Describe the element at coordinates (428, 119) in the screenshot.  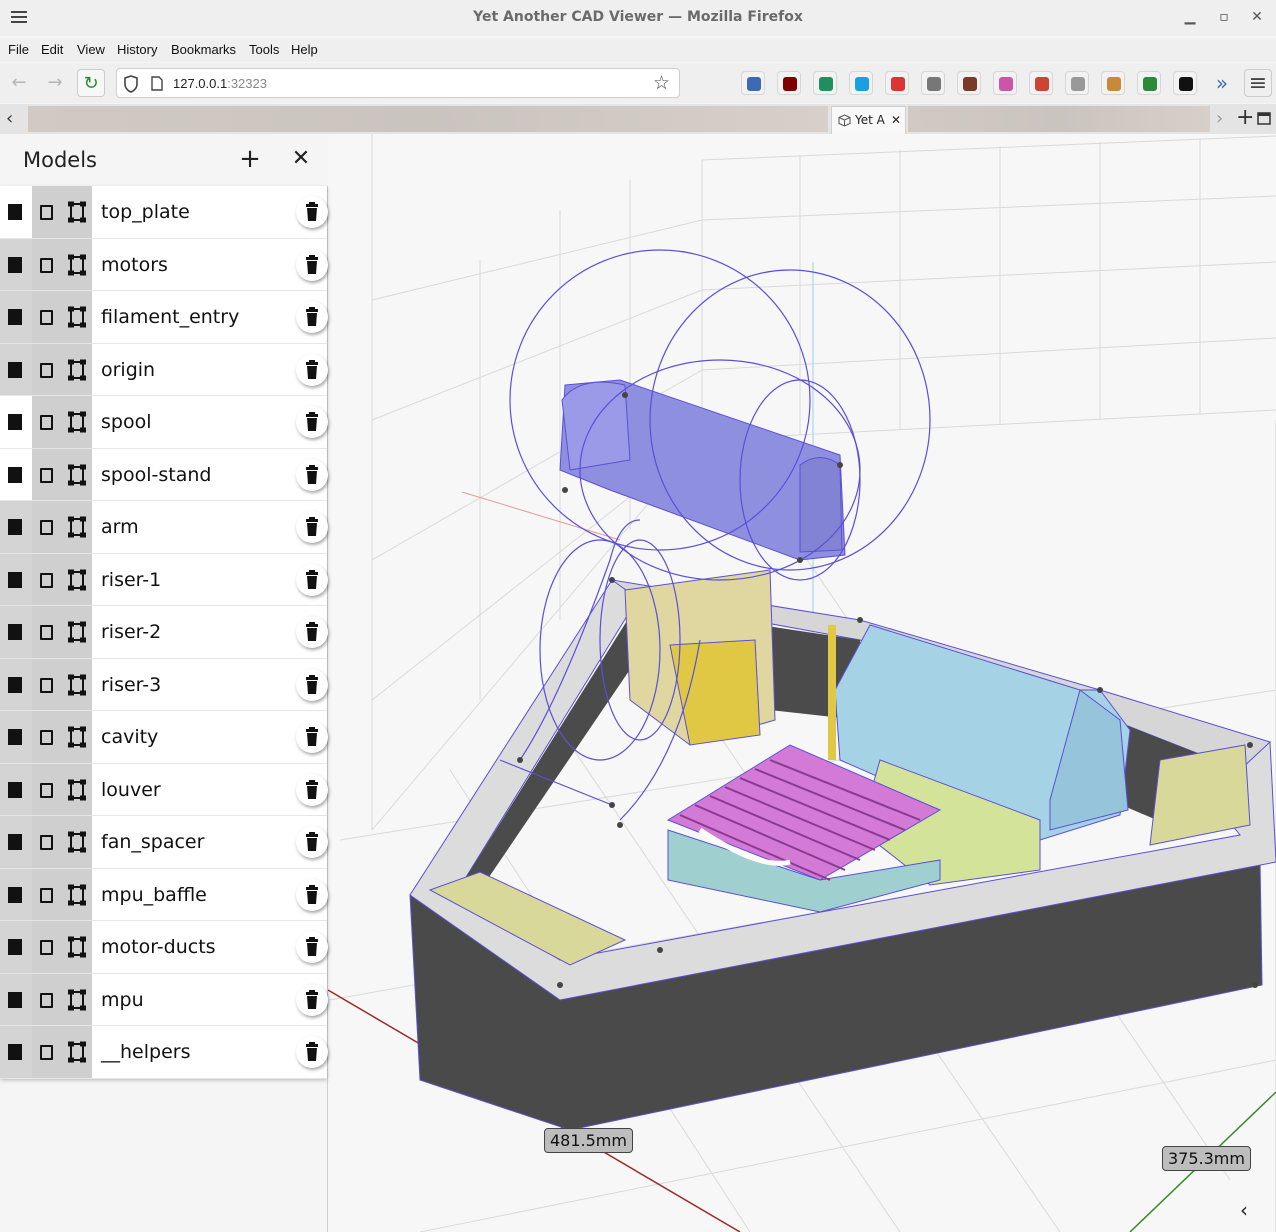
I see `background-tabs` at that location.